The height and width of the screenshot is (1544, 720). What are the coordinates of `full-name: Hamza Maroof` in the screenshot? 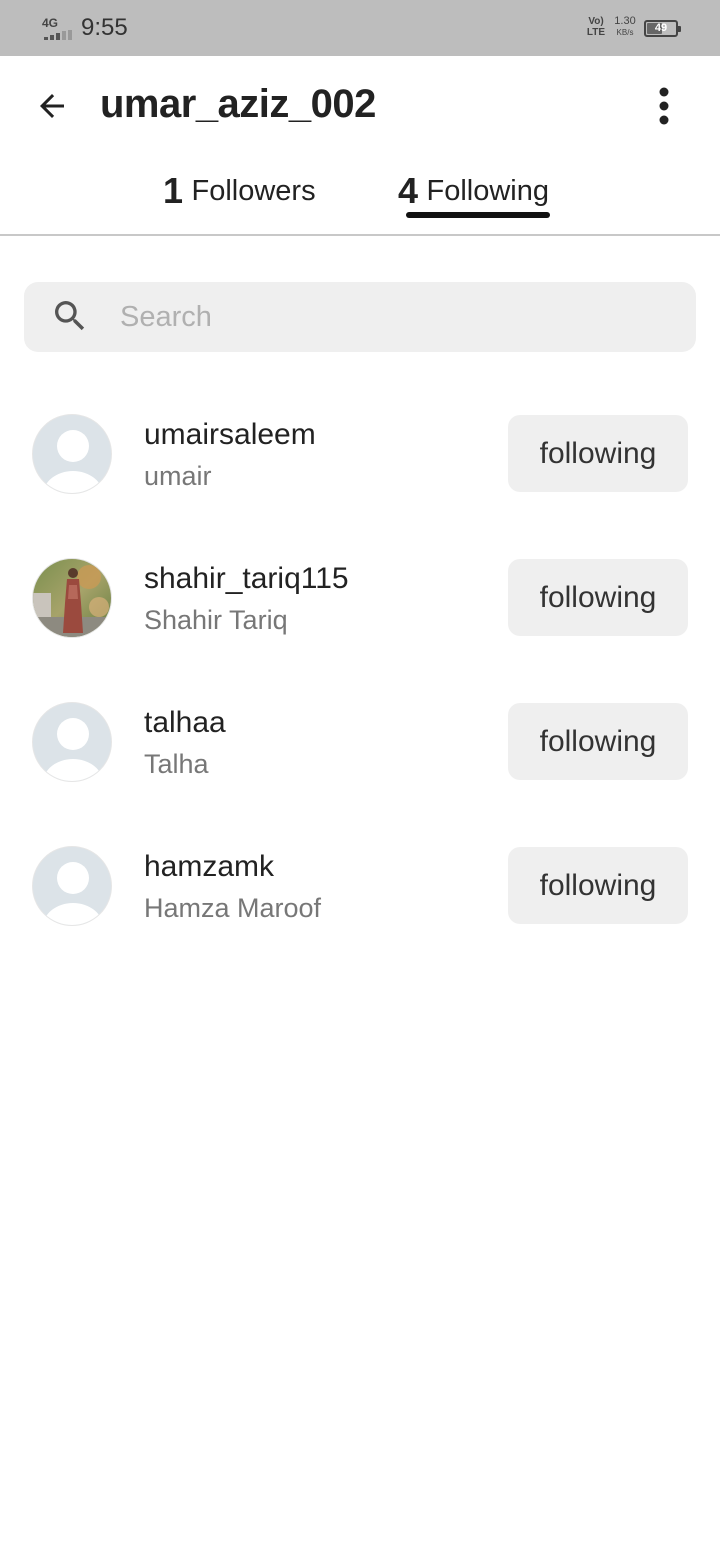 It's located at (233, 908).